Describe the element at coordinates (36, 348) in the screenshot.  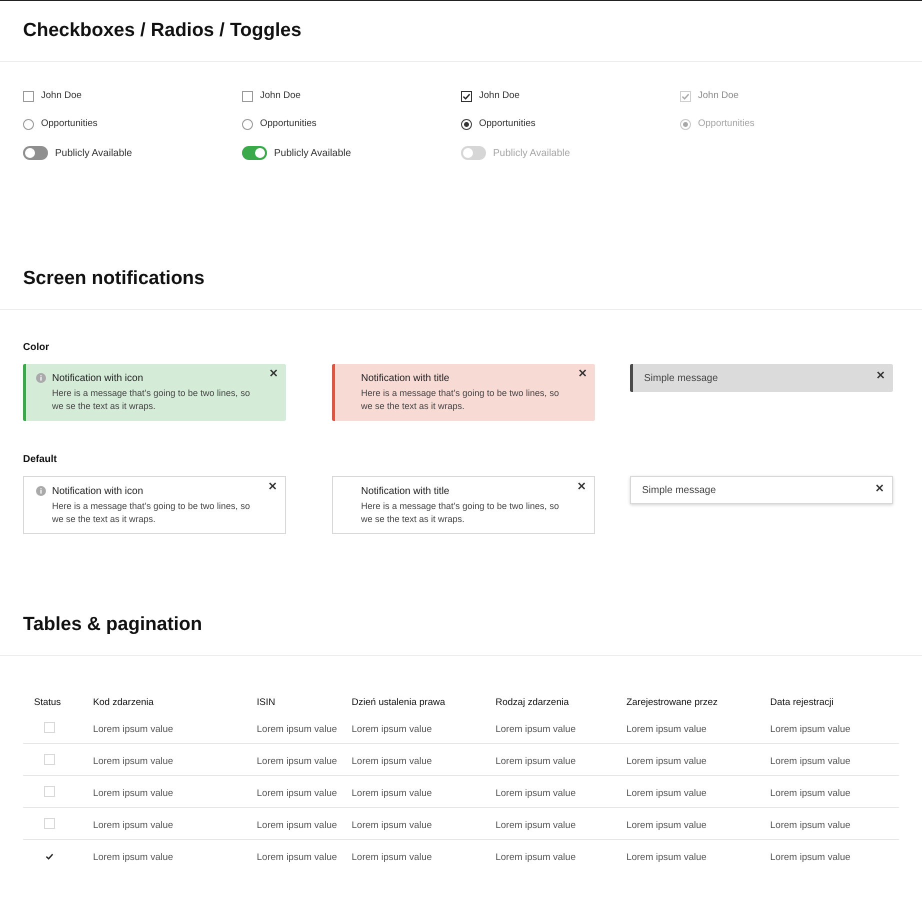
I see `group-label: Color` at that location.